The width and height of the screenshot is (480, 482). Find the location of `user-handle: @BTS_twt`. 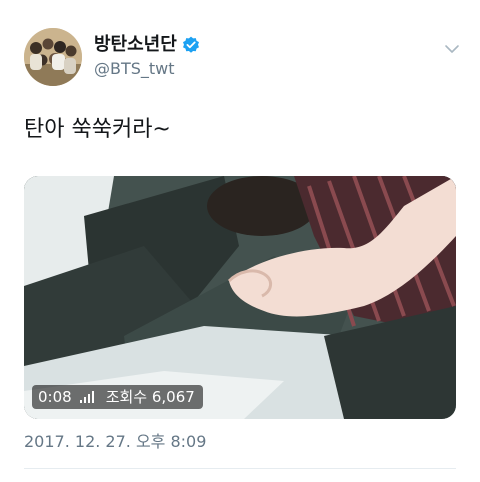

user-handle: @BTS_twt is located at coordinates (134, 69).